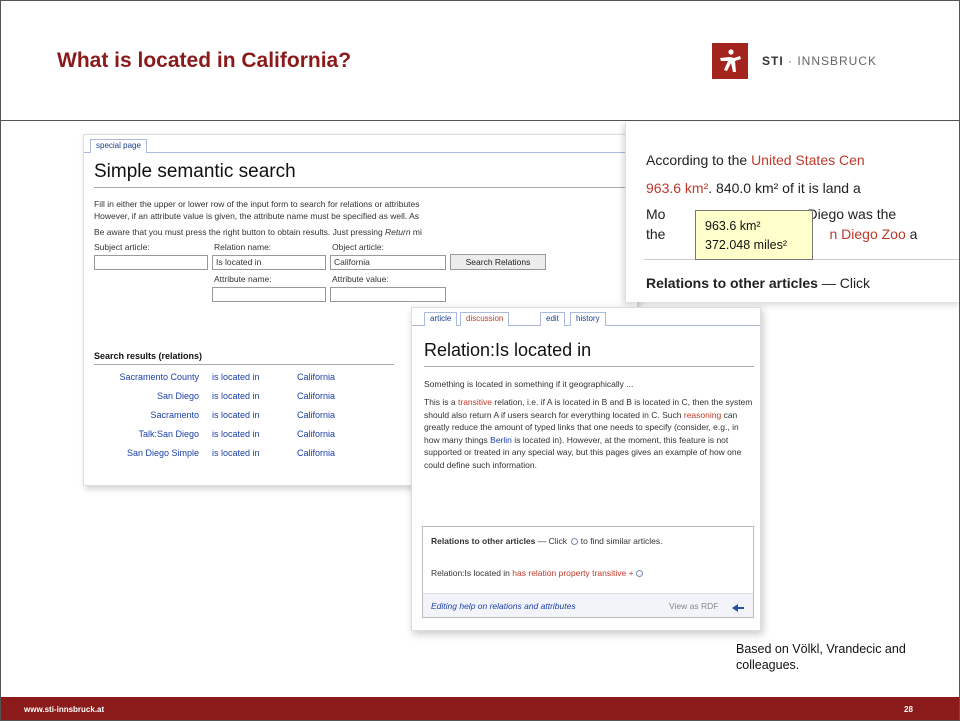 The width and height of the screenshot is (960, 721). Describe the element at coordinates (609, 573) in the screenshot. I see `transitive-value-link: transitive` at that location.